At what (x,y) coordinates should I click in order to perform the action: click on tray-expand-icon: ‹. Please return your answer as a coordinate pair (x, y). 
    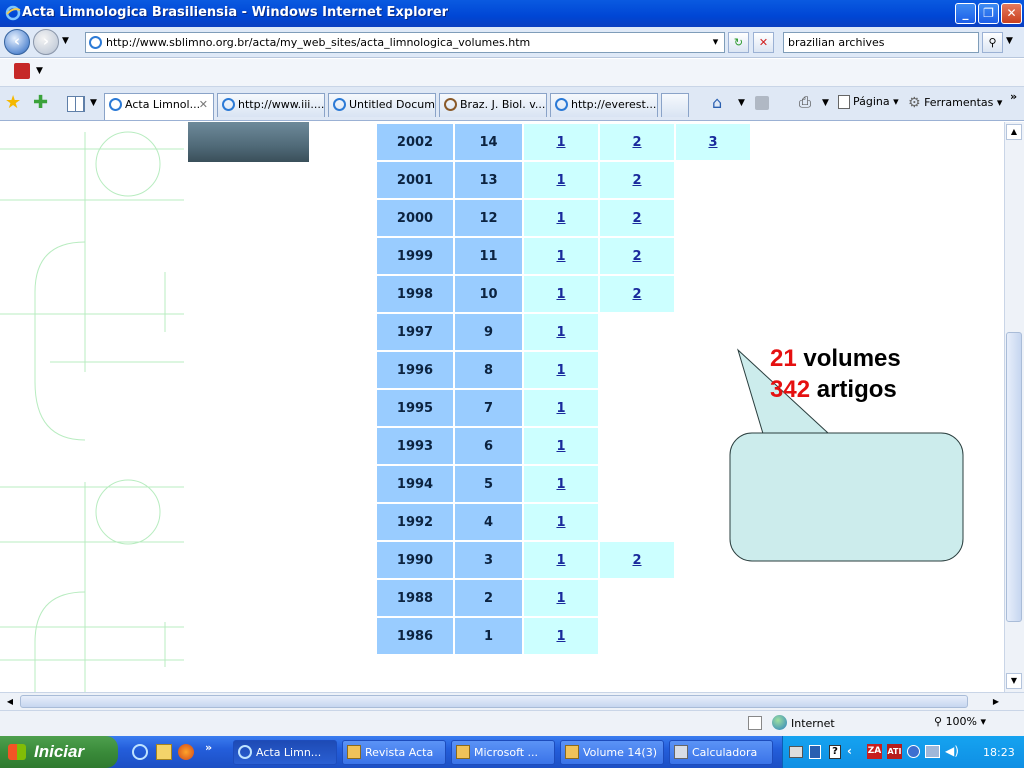
    Looking at the image, I should click on (849, 751).